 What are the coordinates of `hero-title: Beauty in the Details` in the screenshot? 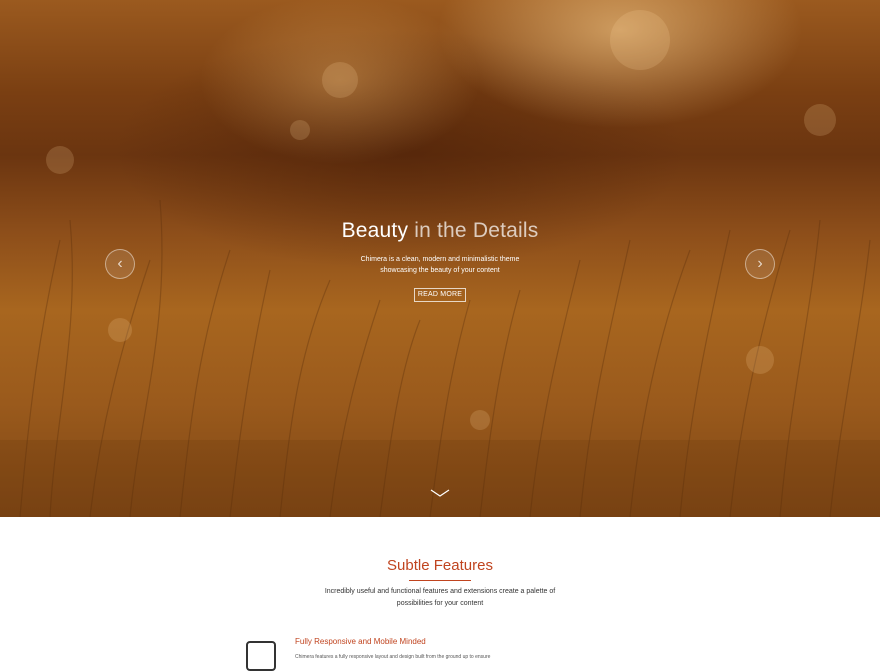 It's located at (440, 231).